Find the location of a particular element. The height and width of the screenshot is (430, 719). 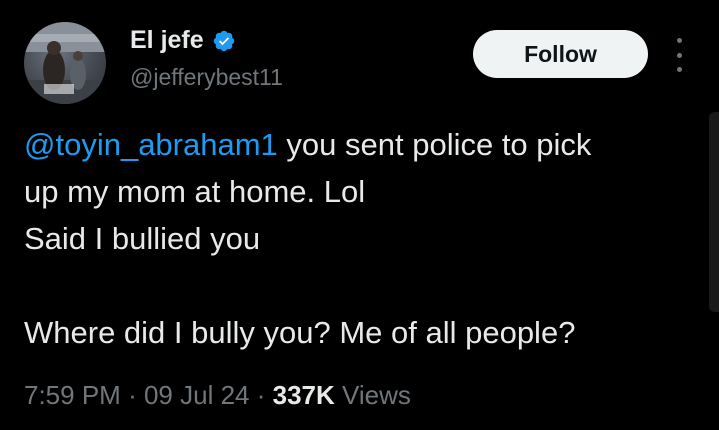

tweet-text-segment: you sent police to pick is located at coordinates (434, 144).